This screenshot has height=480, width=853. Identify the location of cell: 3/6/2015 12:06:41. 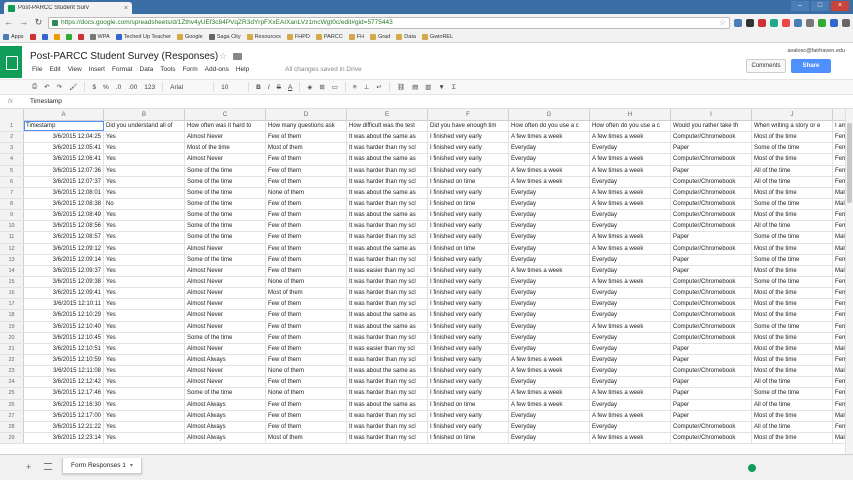
(64, 159).